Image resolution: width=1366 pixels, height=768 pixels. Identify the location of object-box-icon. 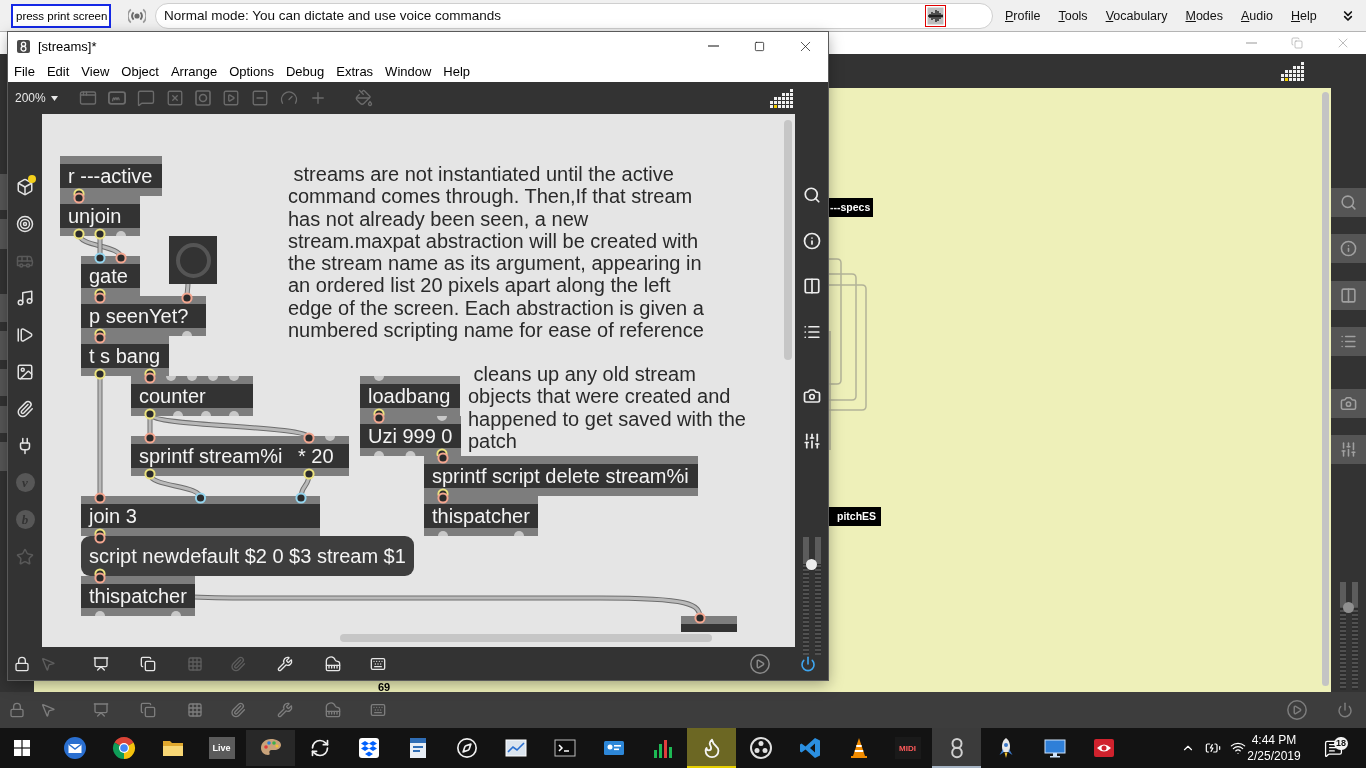
(88, 98).